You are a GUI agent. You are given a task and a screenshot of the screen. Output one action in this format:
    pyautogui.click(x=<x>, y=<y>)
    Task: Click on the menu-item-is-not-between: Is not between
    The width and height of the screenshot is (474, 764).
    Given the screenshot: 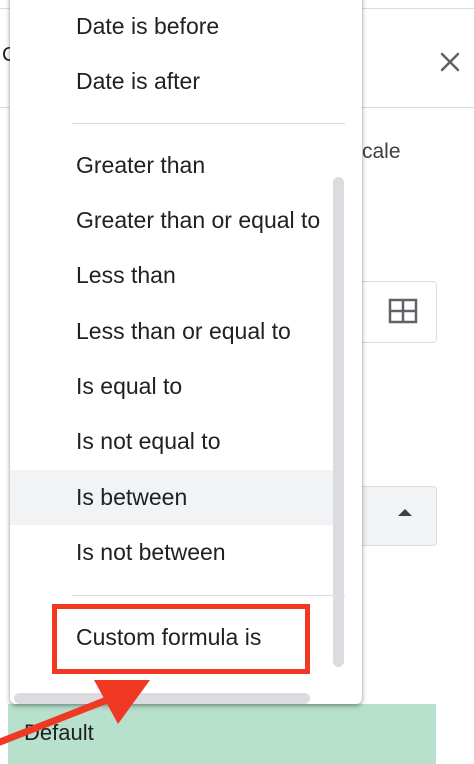 What is the action you would take?
    pyautogui.click(x=172, y=552)
    